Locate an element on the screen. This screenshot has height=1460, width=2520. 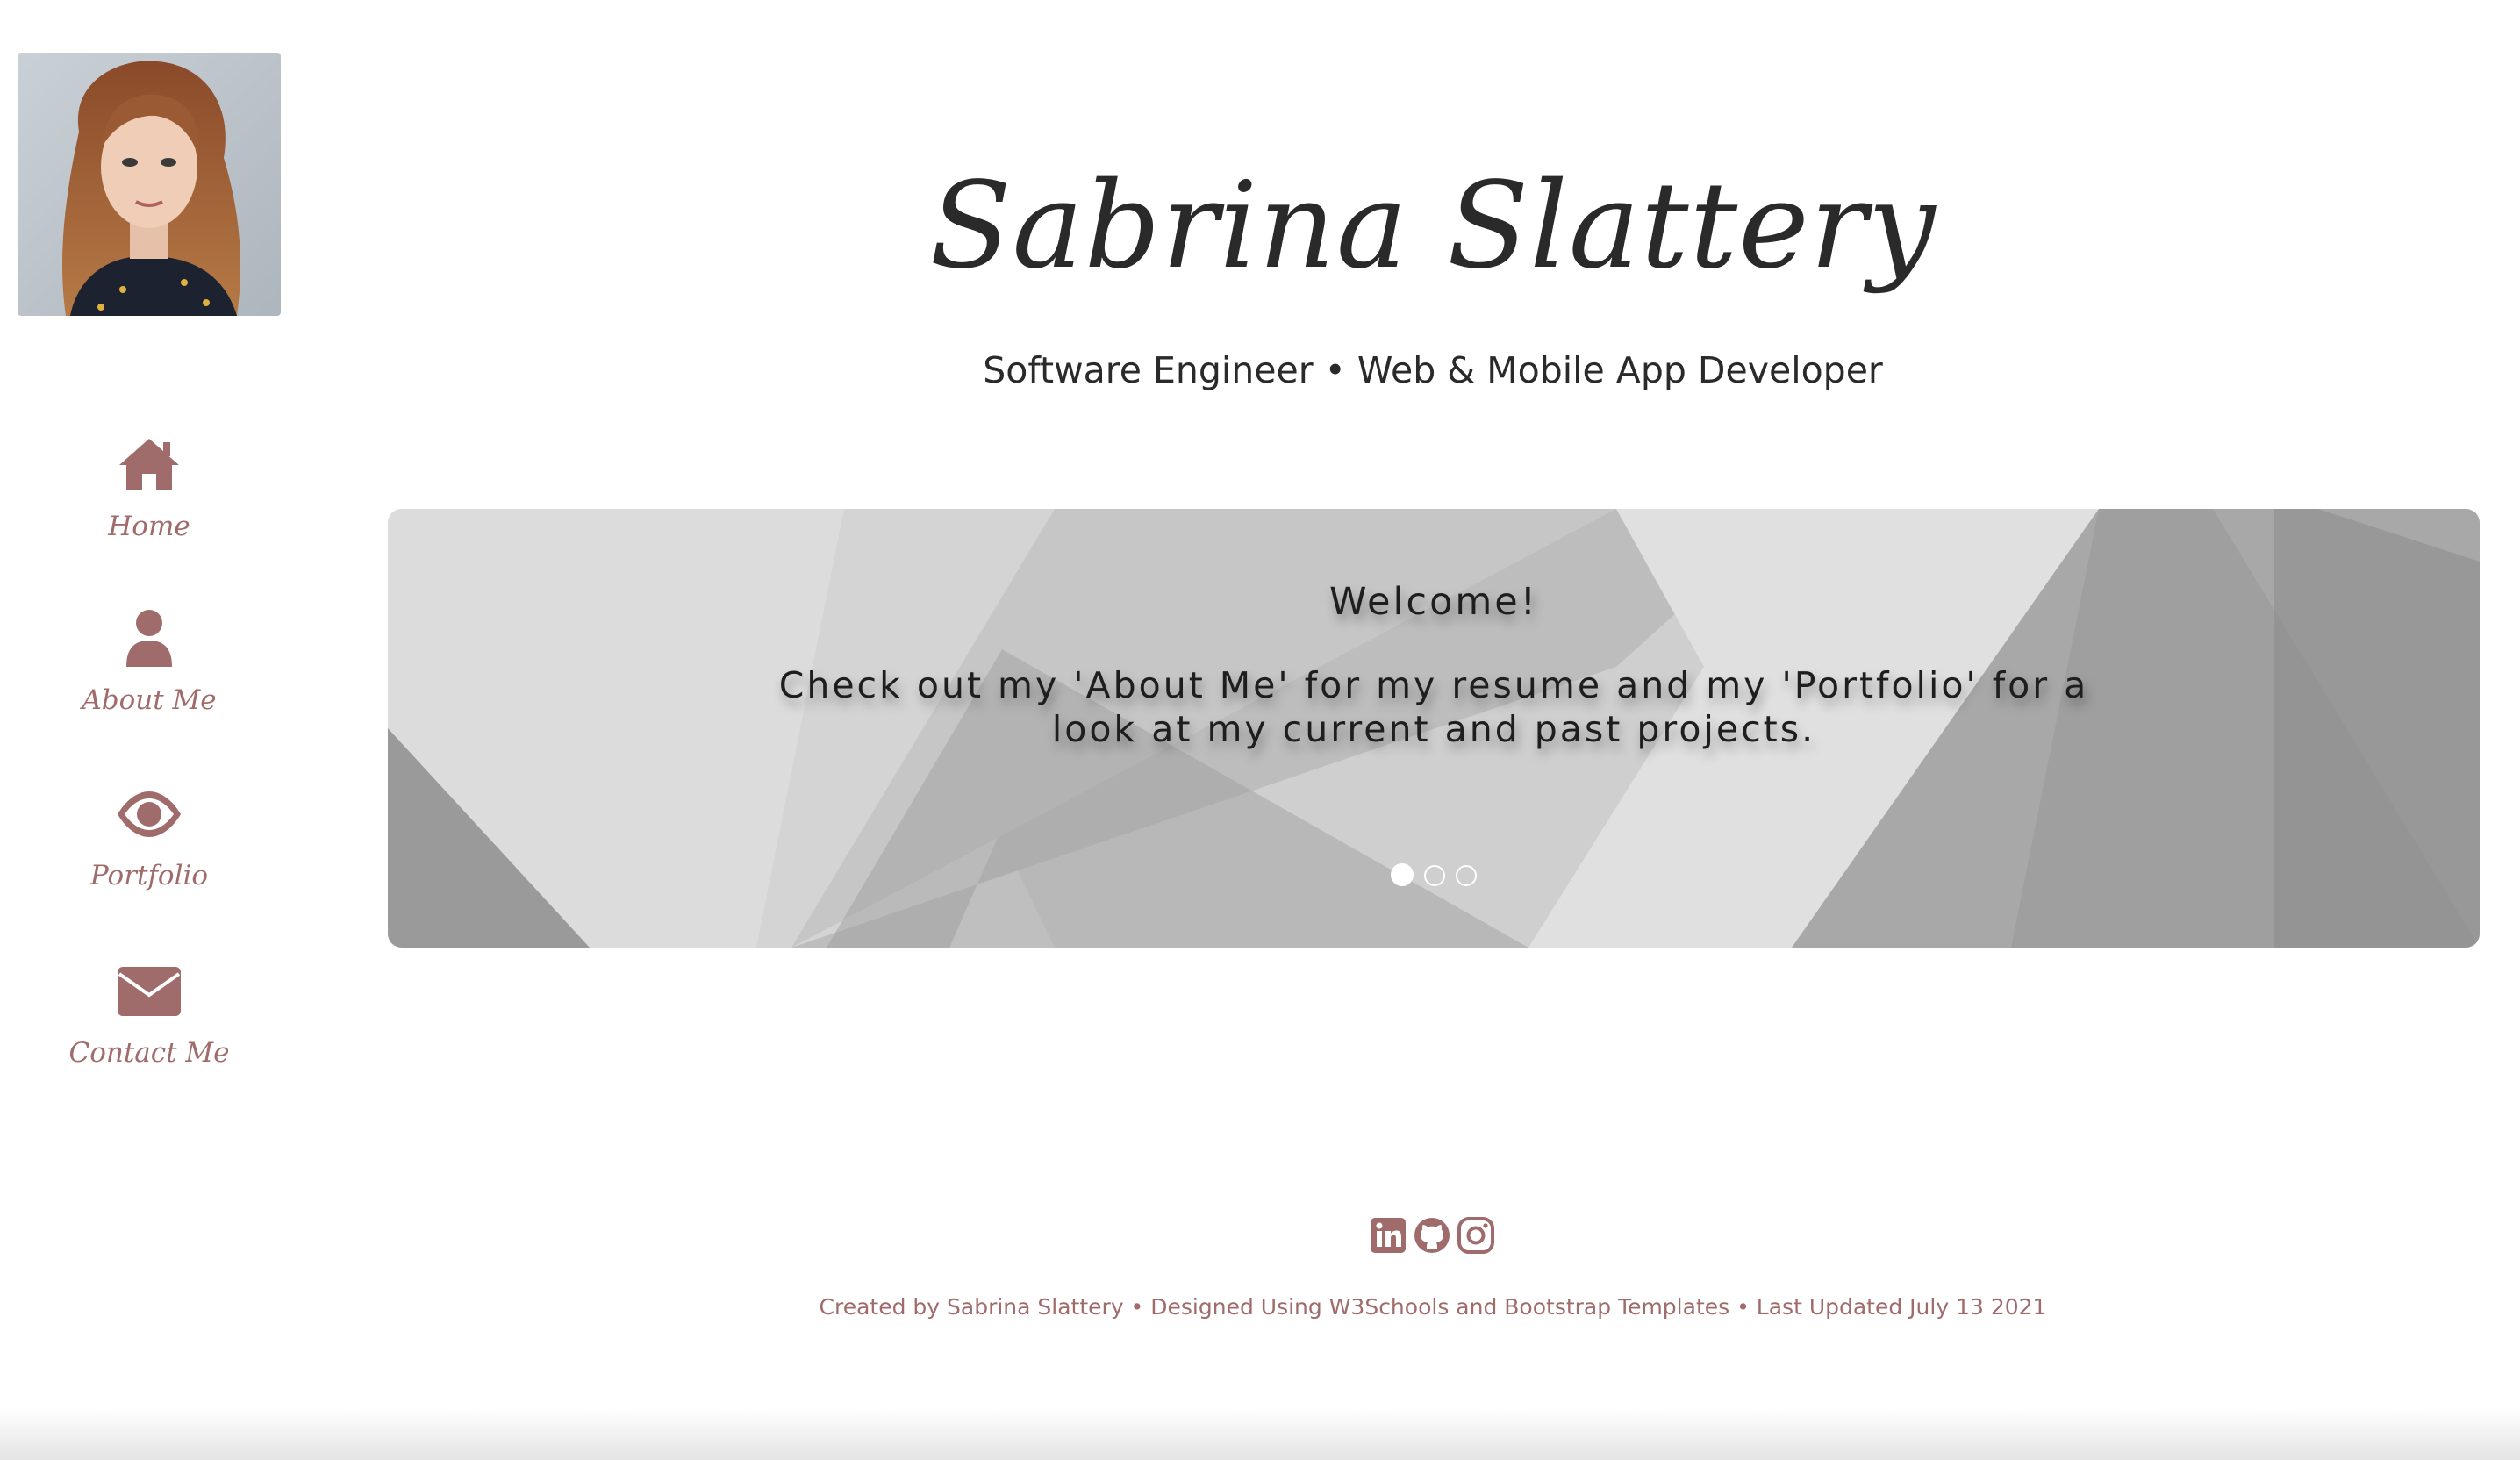
linkedin-icon is located at coordinates (1388, 1235).